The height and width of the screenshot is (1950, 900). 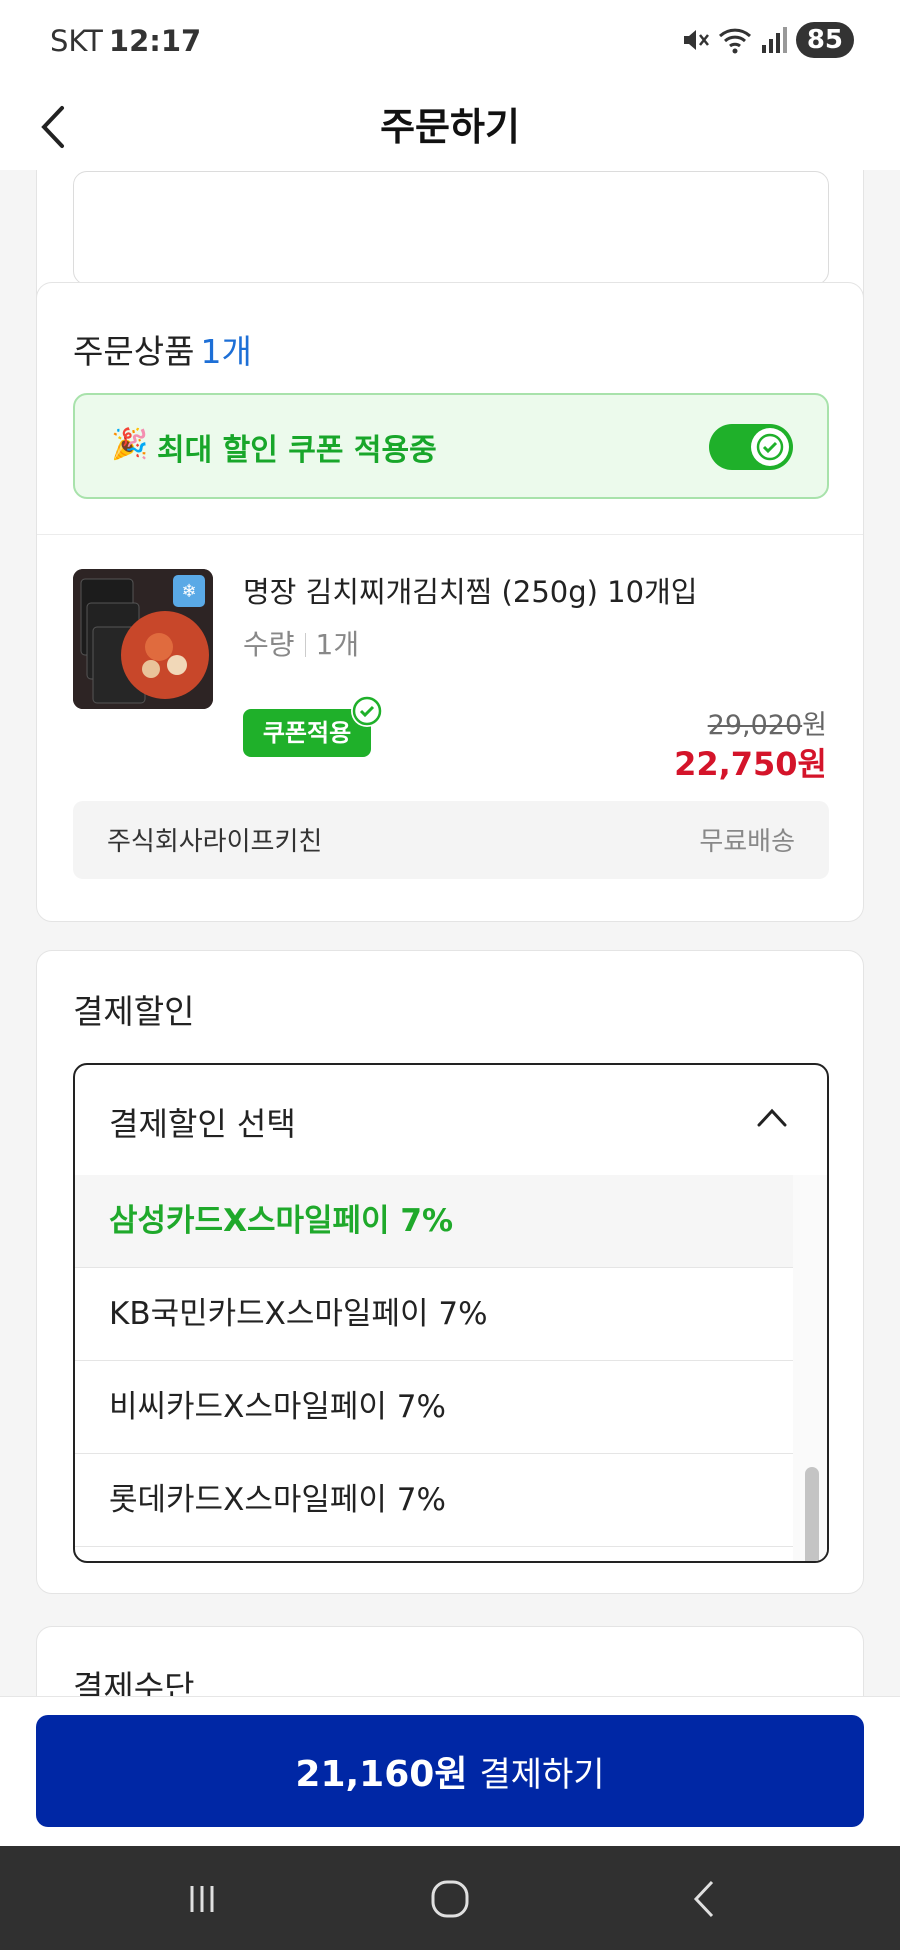 I want to click on seller-bar: 주식회사라이프키친 무료배송, so click(x=451, y=840).